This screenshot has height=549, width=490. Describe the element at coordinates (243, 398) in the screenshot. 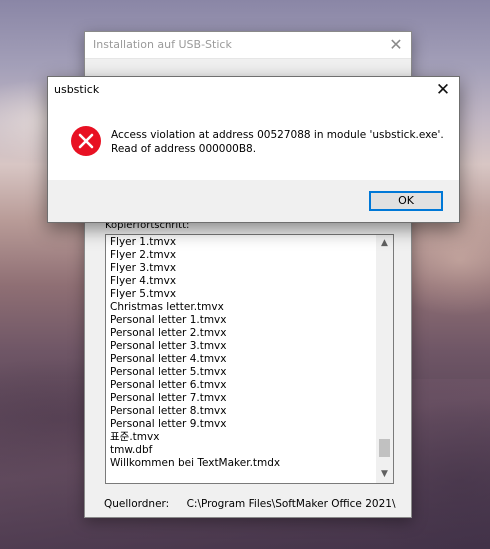

I see `list-item: Personal letter 7.tmvx` at that location.